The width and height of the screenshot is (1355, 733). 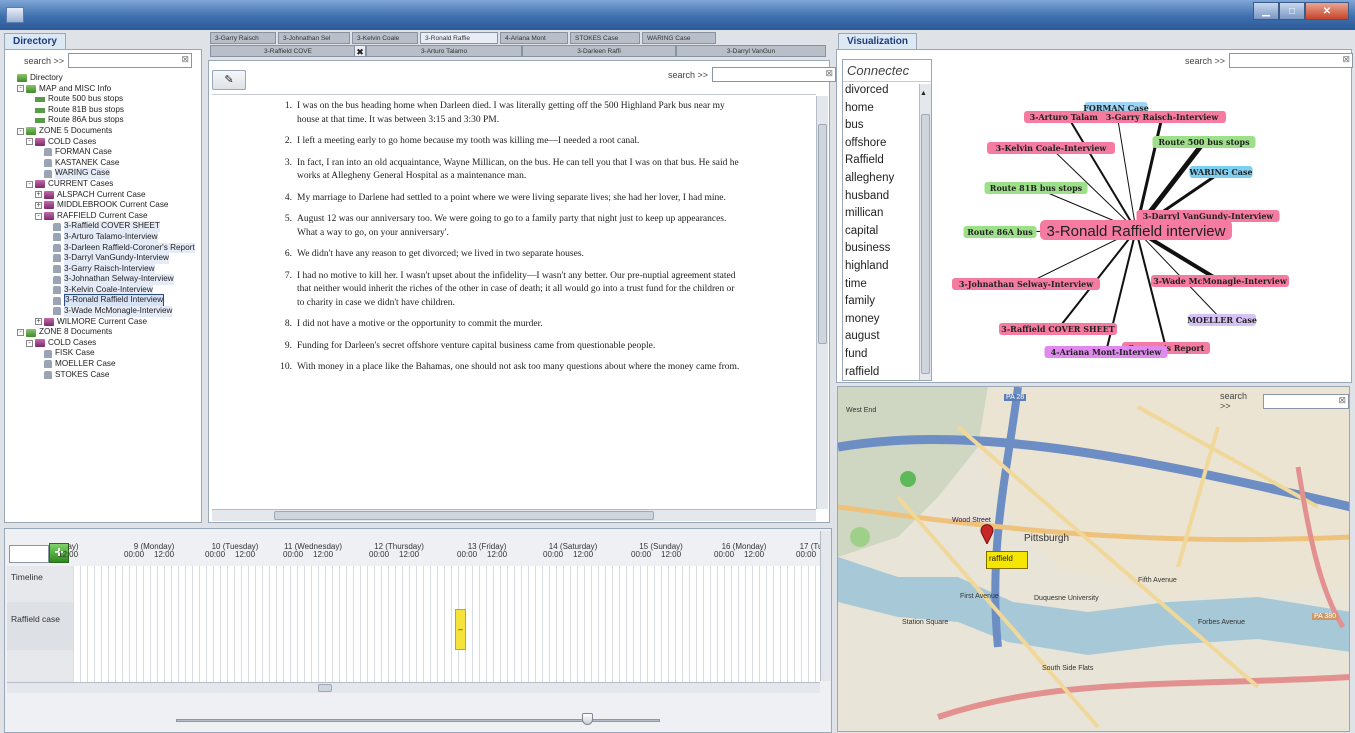 What do you see at coordinates (1306, 401) in the screenshot?
I see `map-search-input: ⊠` at bounding box center [1306, 401].